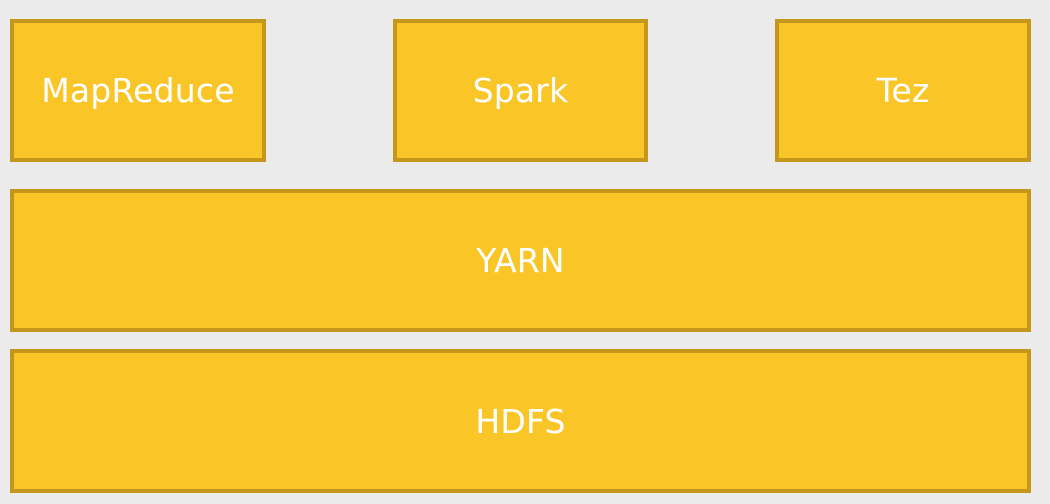  I want to click on hdfs-label: HDFS, so click(520, 421).